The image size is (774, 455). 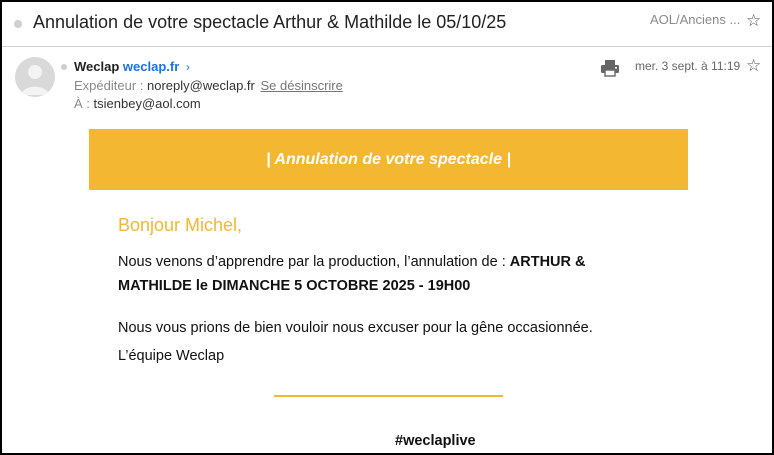 What do you see at coordinates (688, 66) in the screenshot?
I see `message-date: mer. 3 sept. à 11:19` at bounding box center [688, 66].